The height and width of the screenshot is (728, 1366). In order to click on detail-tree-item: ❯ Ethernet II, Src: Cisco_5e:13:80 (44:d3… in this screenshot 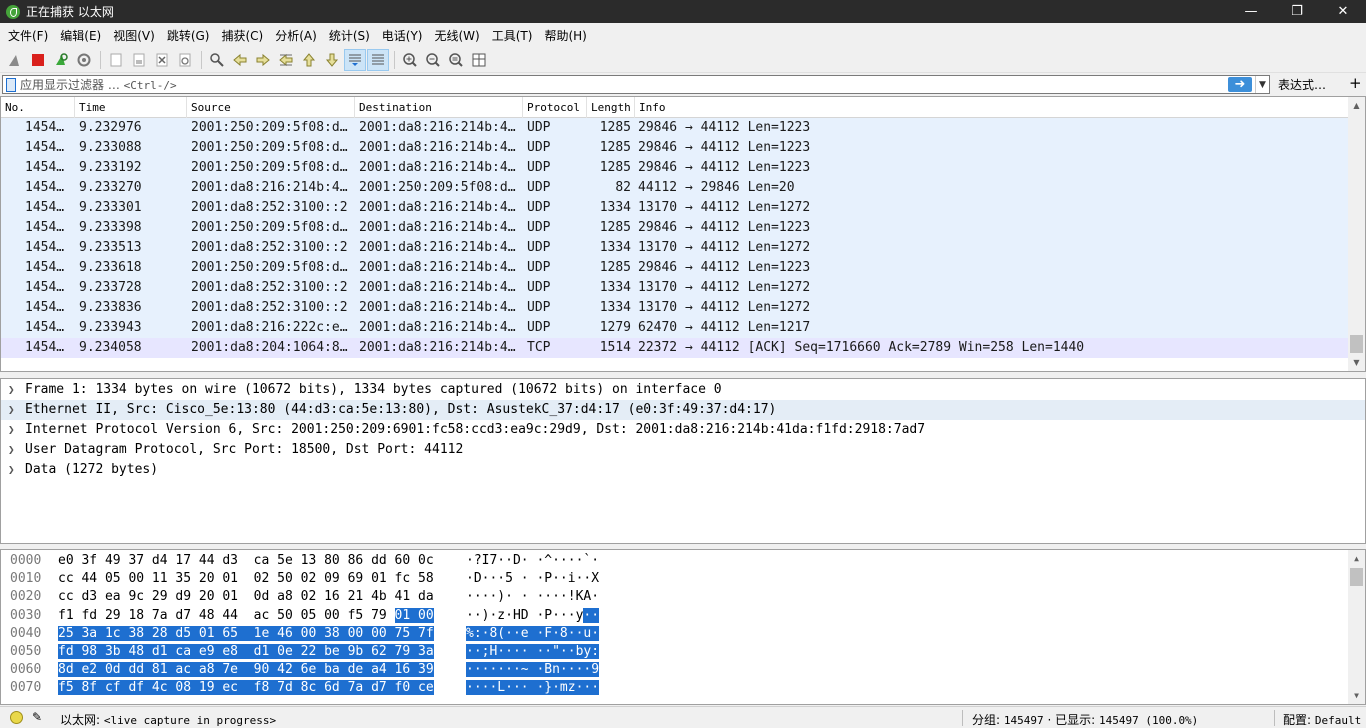, I will do `click(683, 410)`.